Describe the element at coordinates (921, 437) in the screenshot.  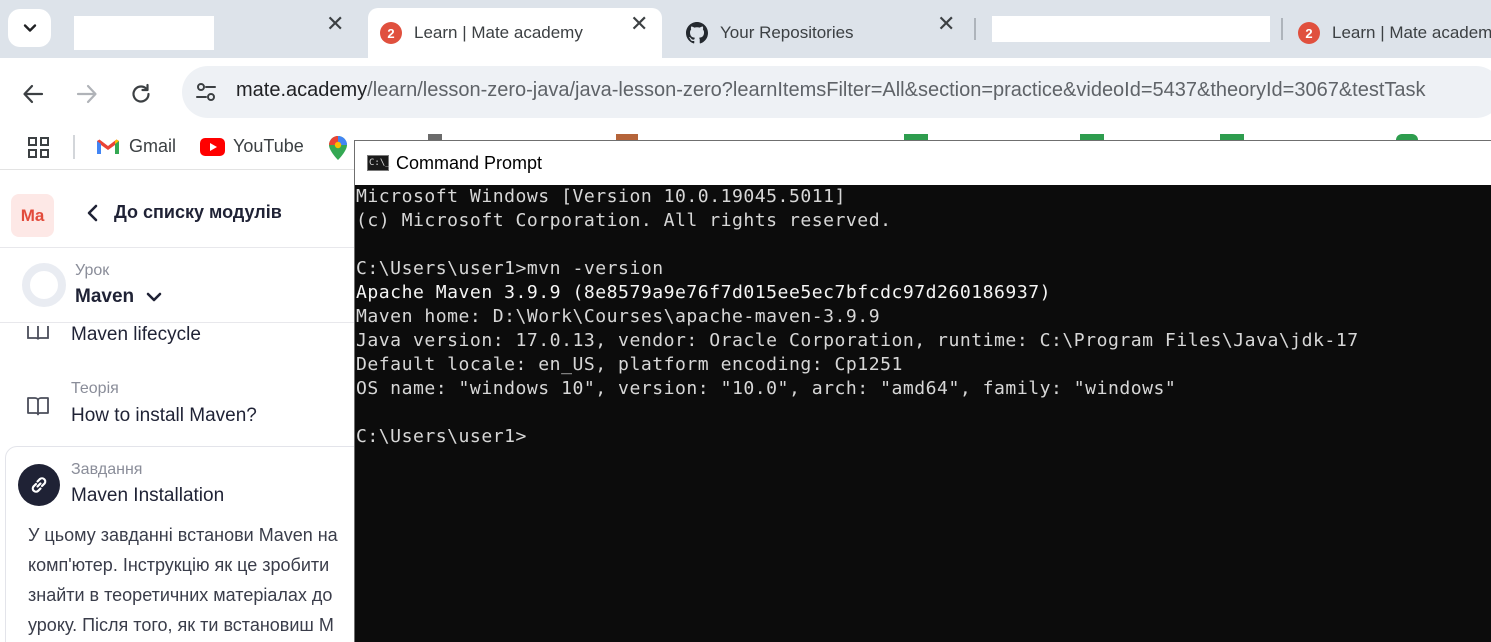
I see `console-prompt: C:\Users\user1>` at that location.